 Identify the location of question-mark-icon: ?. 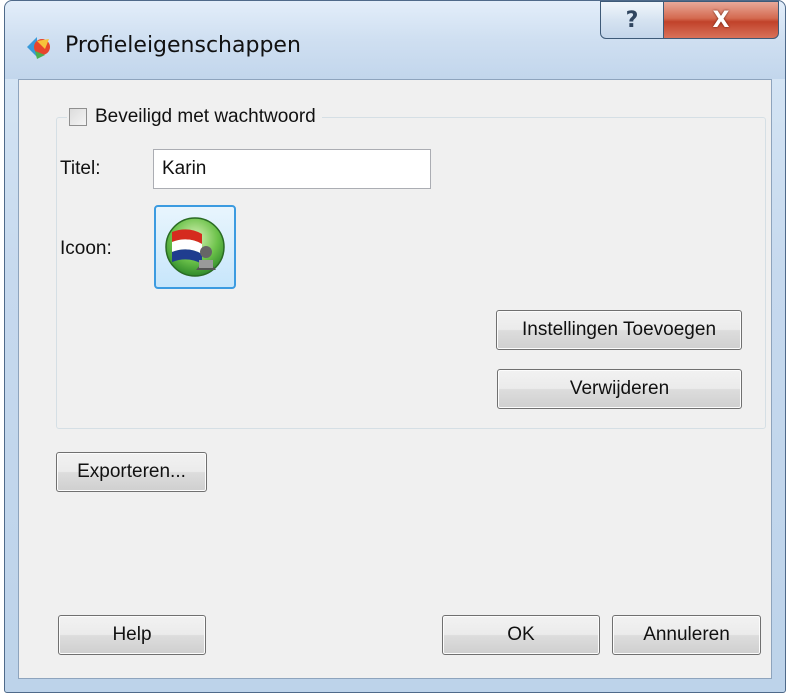
(632, 20).